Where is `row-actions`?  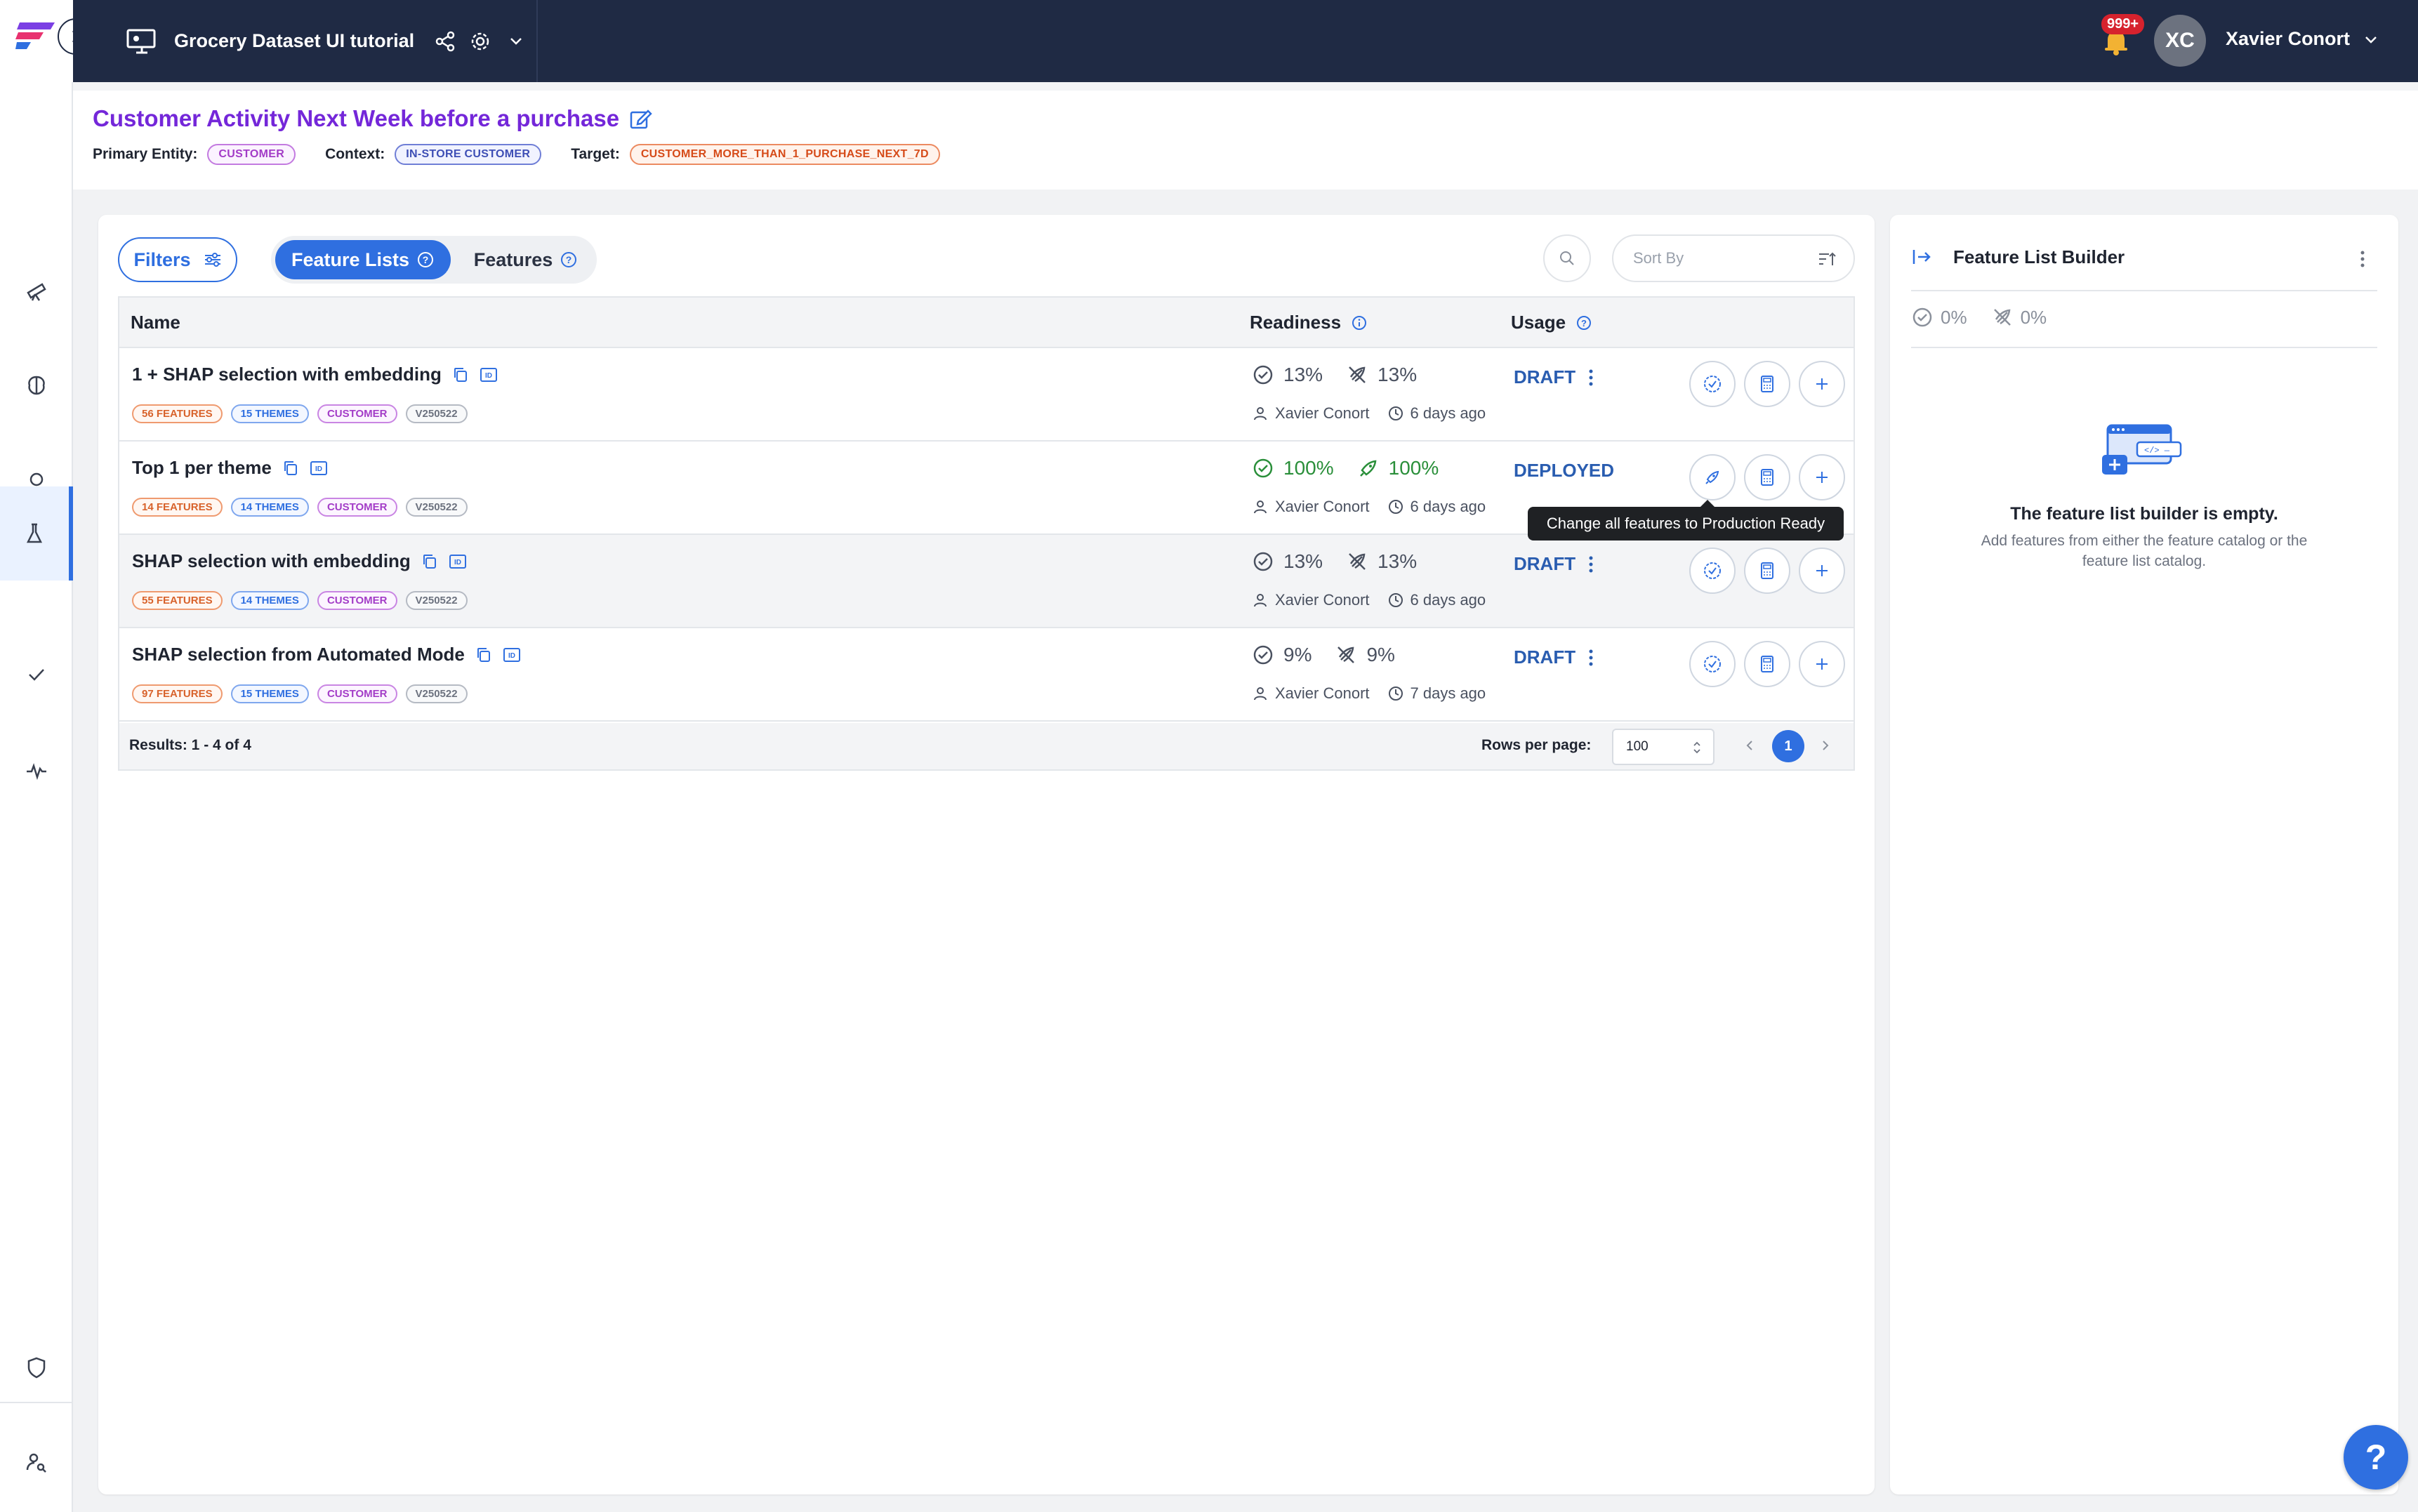 row-actions is located at coordinates (1767, 477).